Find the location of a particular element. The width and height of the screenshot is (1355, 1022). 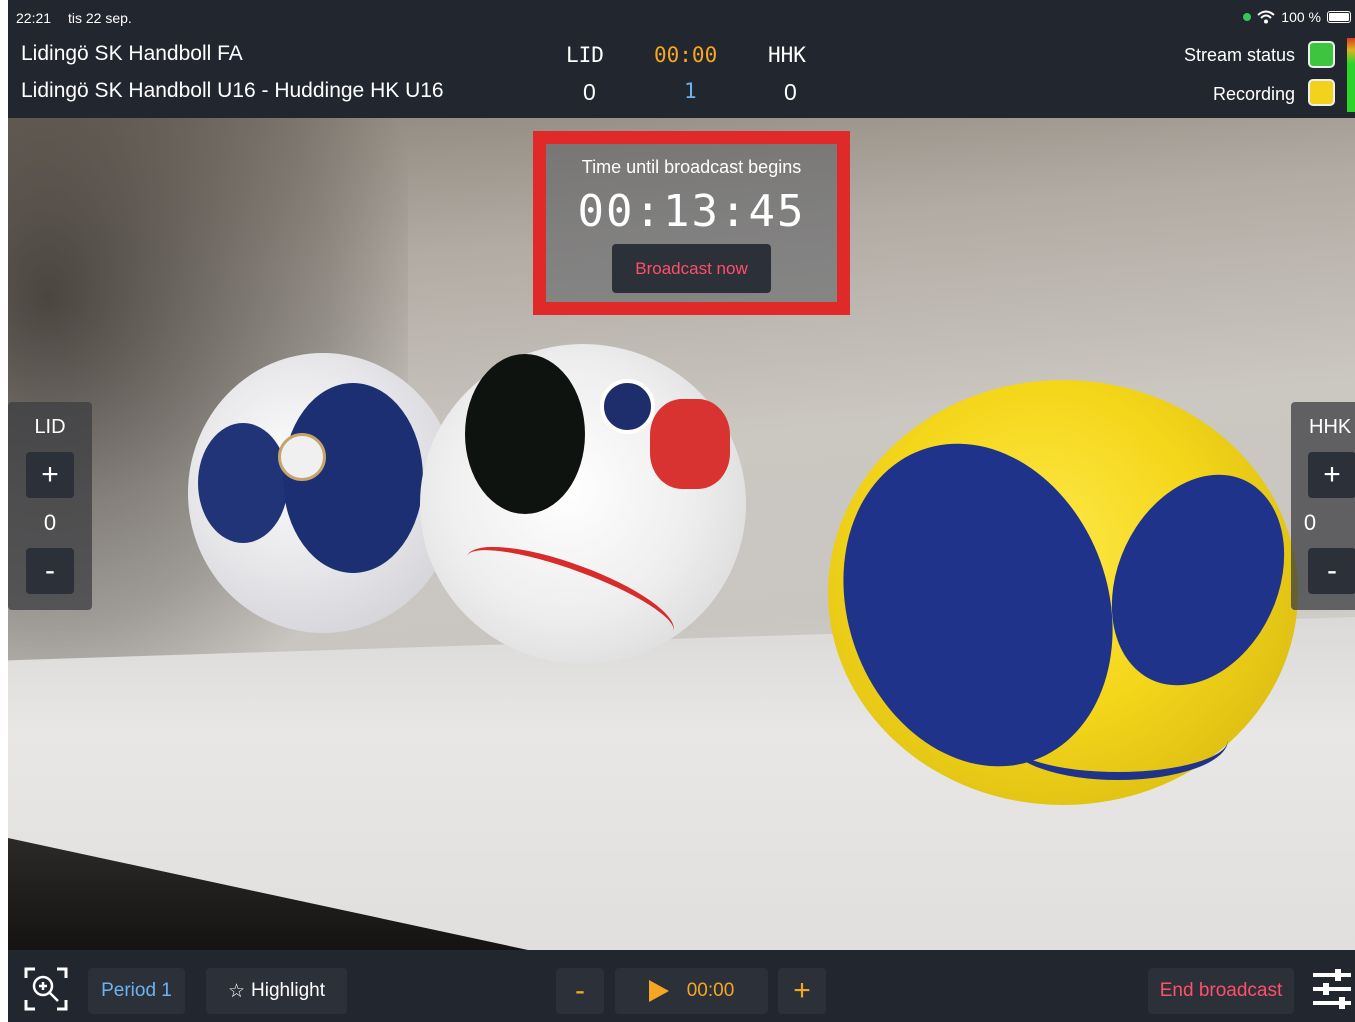

countdown-timer: 00:13:45 is located at coordinates (691, 211).